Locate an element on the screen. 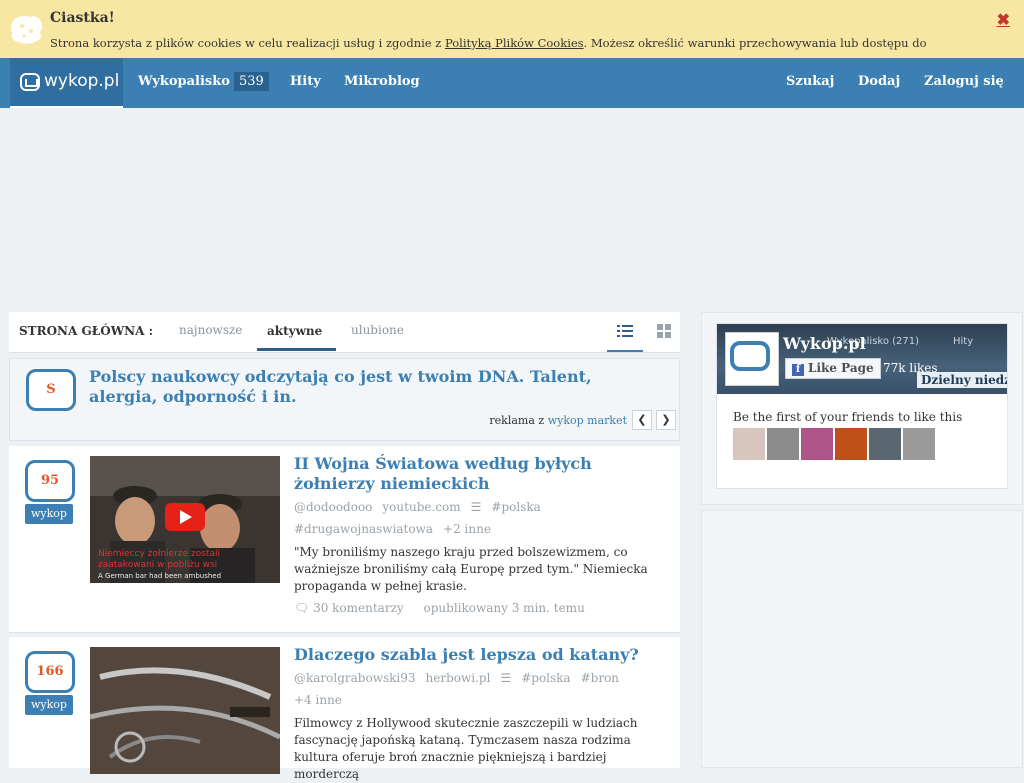  facebook-icon: f is located at coordinates (798, 370).